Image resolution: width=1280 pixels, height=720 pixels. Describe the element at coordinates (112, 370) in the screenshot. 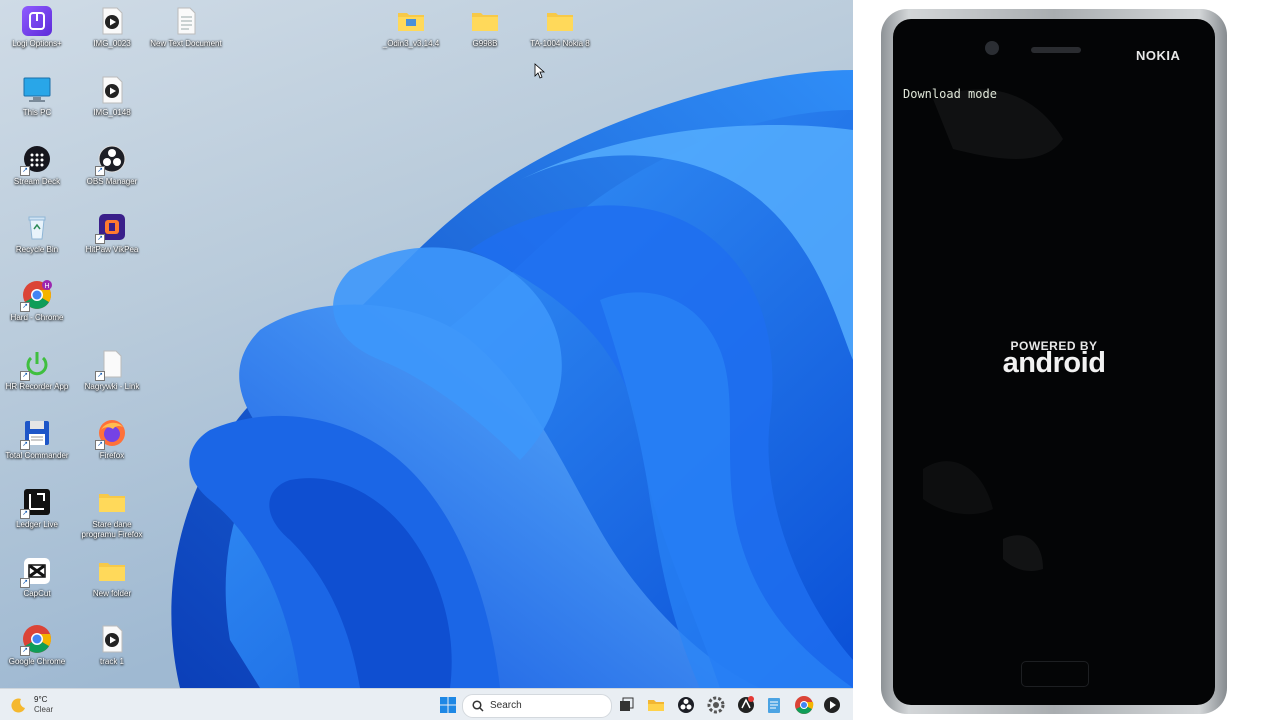

I see `desktop-icon-nagrywki: ↗ Nagrywki - Link` at that location.